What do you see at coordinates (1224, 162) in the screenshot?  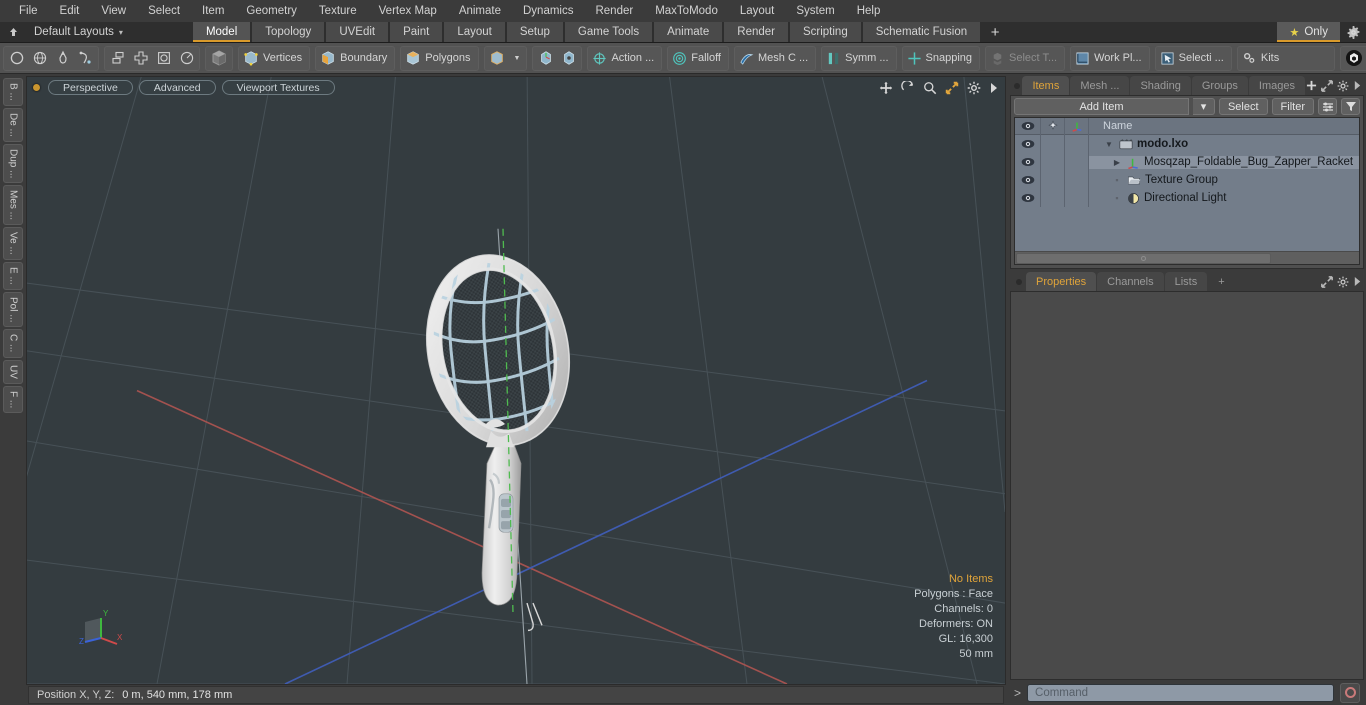 I see `tree-item-mesh: ▶ Mosqzap_Foldable_Bug_Zapper_Racket` at bounding box center [1224, 162].